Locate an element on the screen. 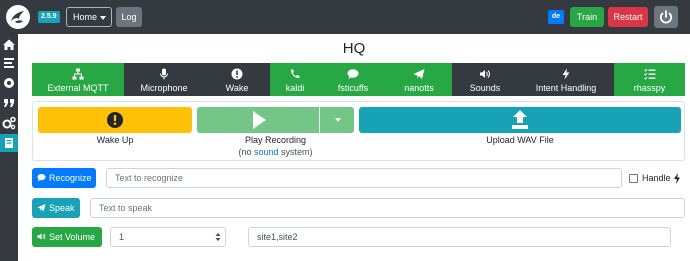  home-icon is located at coordinates (9, 44).